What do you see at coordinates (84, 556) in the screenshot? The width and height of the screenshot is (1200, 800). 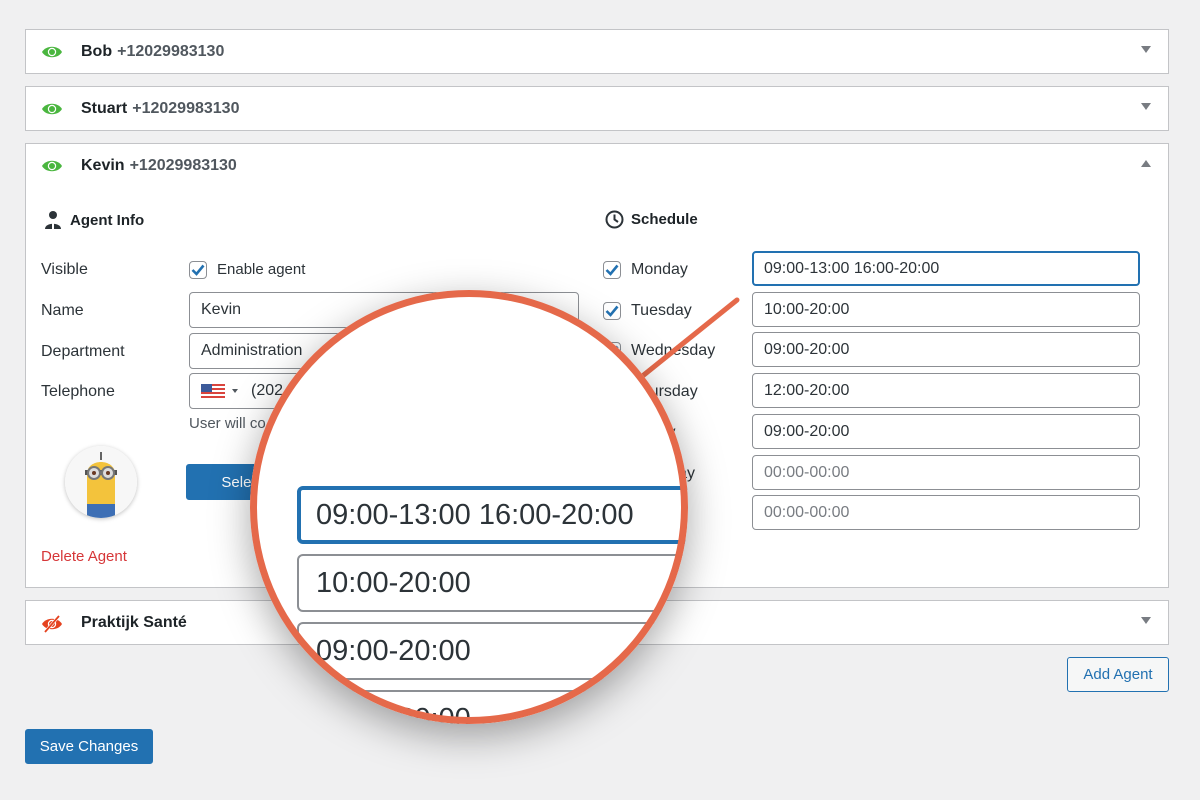 I see `delete-agent-link: Delete Agent` at bounding box center [84, 556].